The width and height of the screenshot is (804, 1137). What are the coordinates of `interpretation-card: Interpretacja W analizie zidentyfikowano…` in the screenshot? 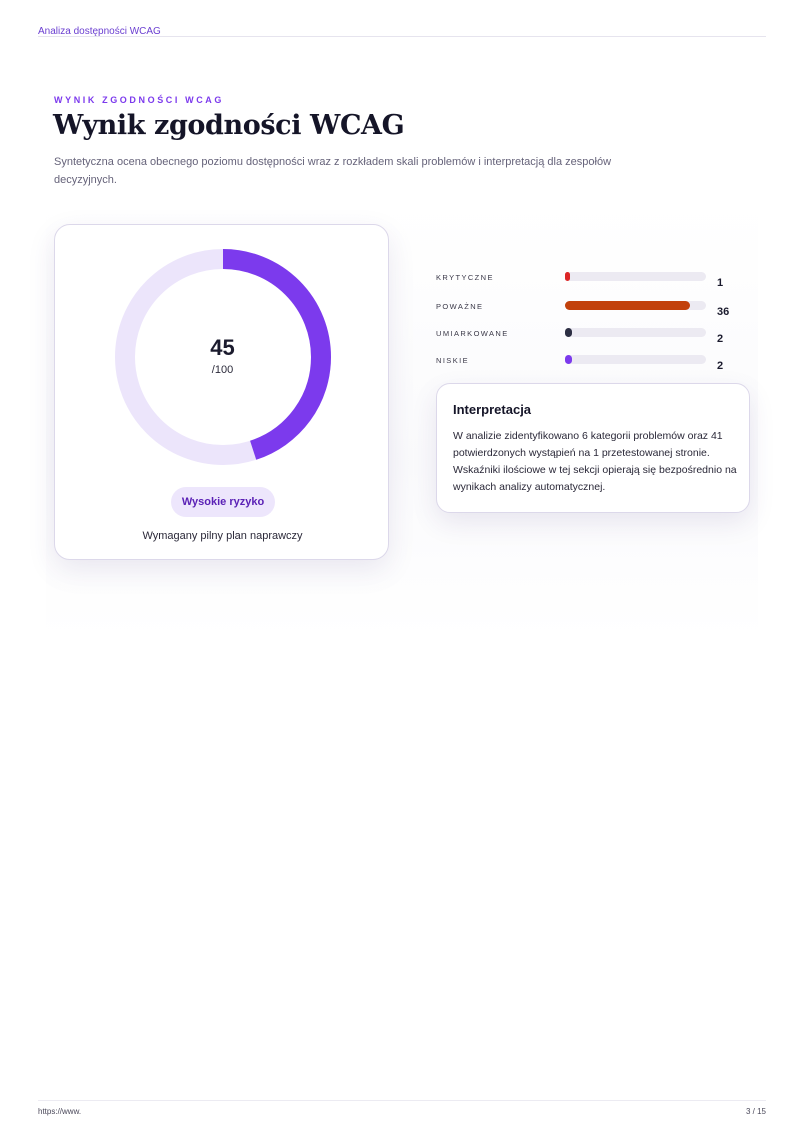 It's located at (593, 448).